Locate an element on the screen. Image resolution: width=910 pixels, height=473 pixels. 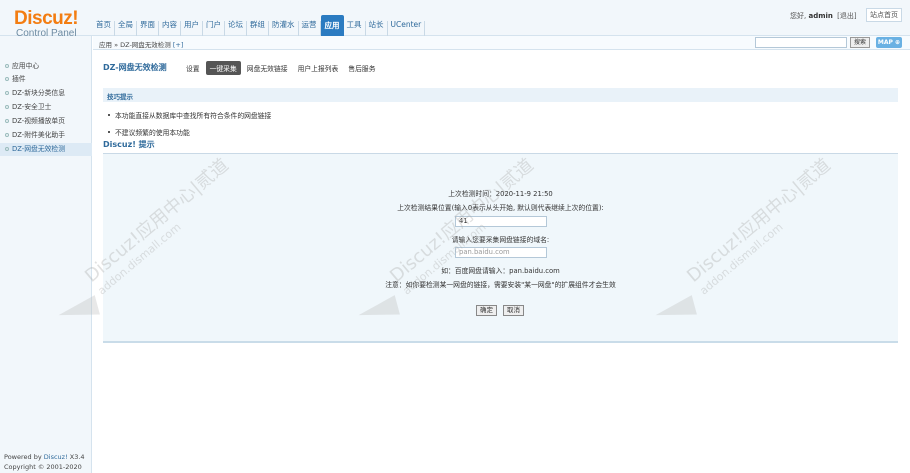
notice-text: 注意：如你要检测某一网盘的链接，需要安装"某一网盘"的扩展组件才会生效 is located at coordinates (500, 285).